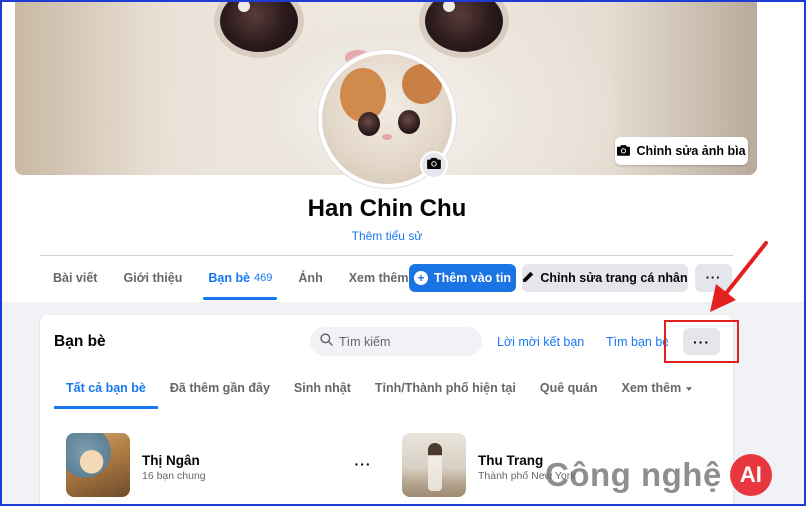  Describe the element at coordinates (633, 474) in the screenshot. I see `watermark-text: Công nghệ` at that location.